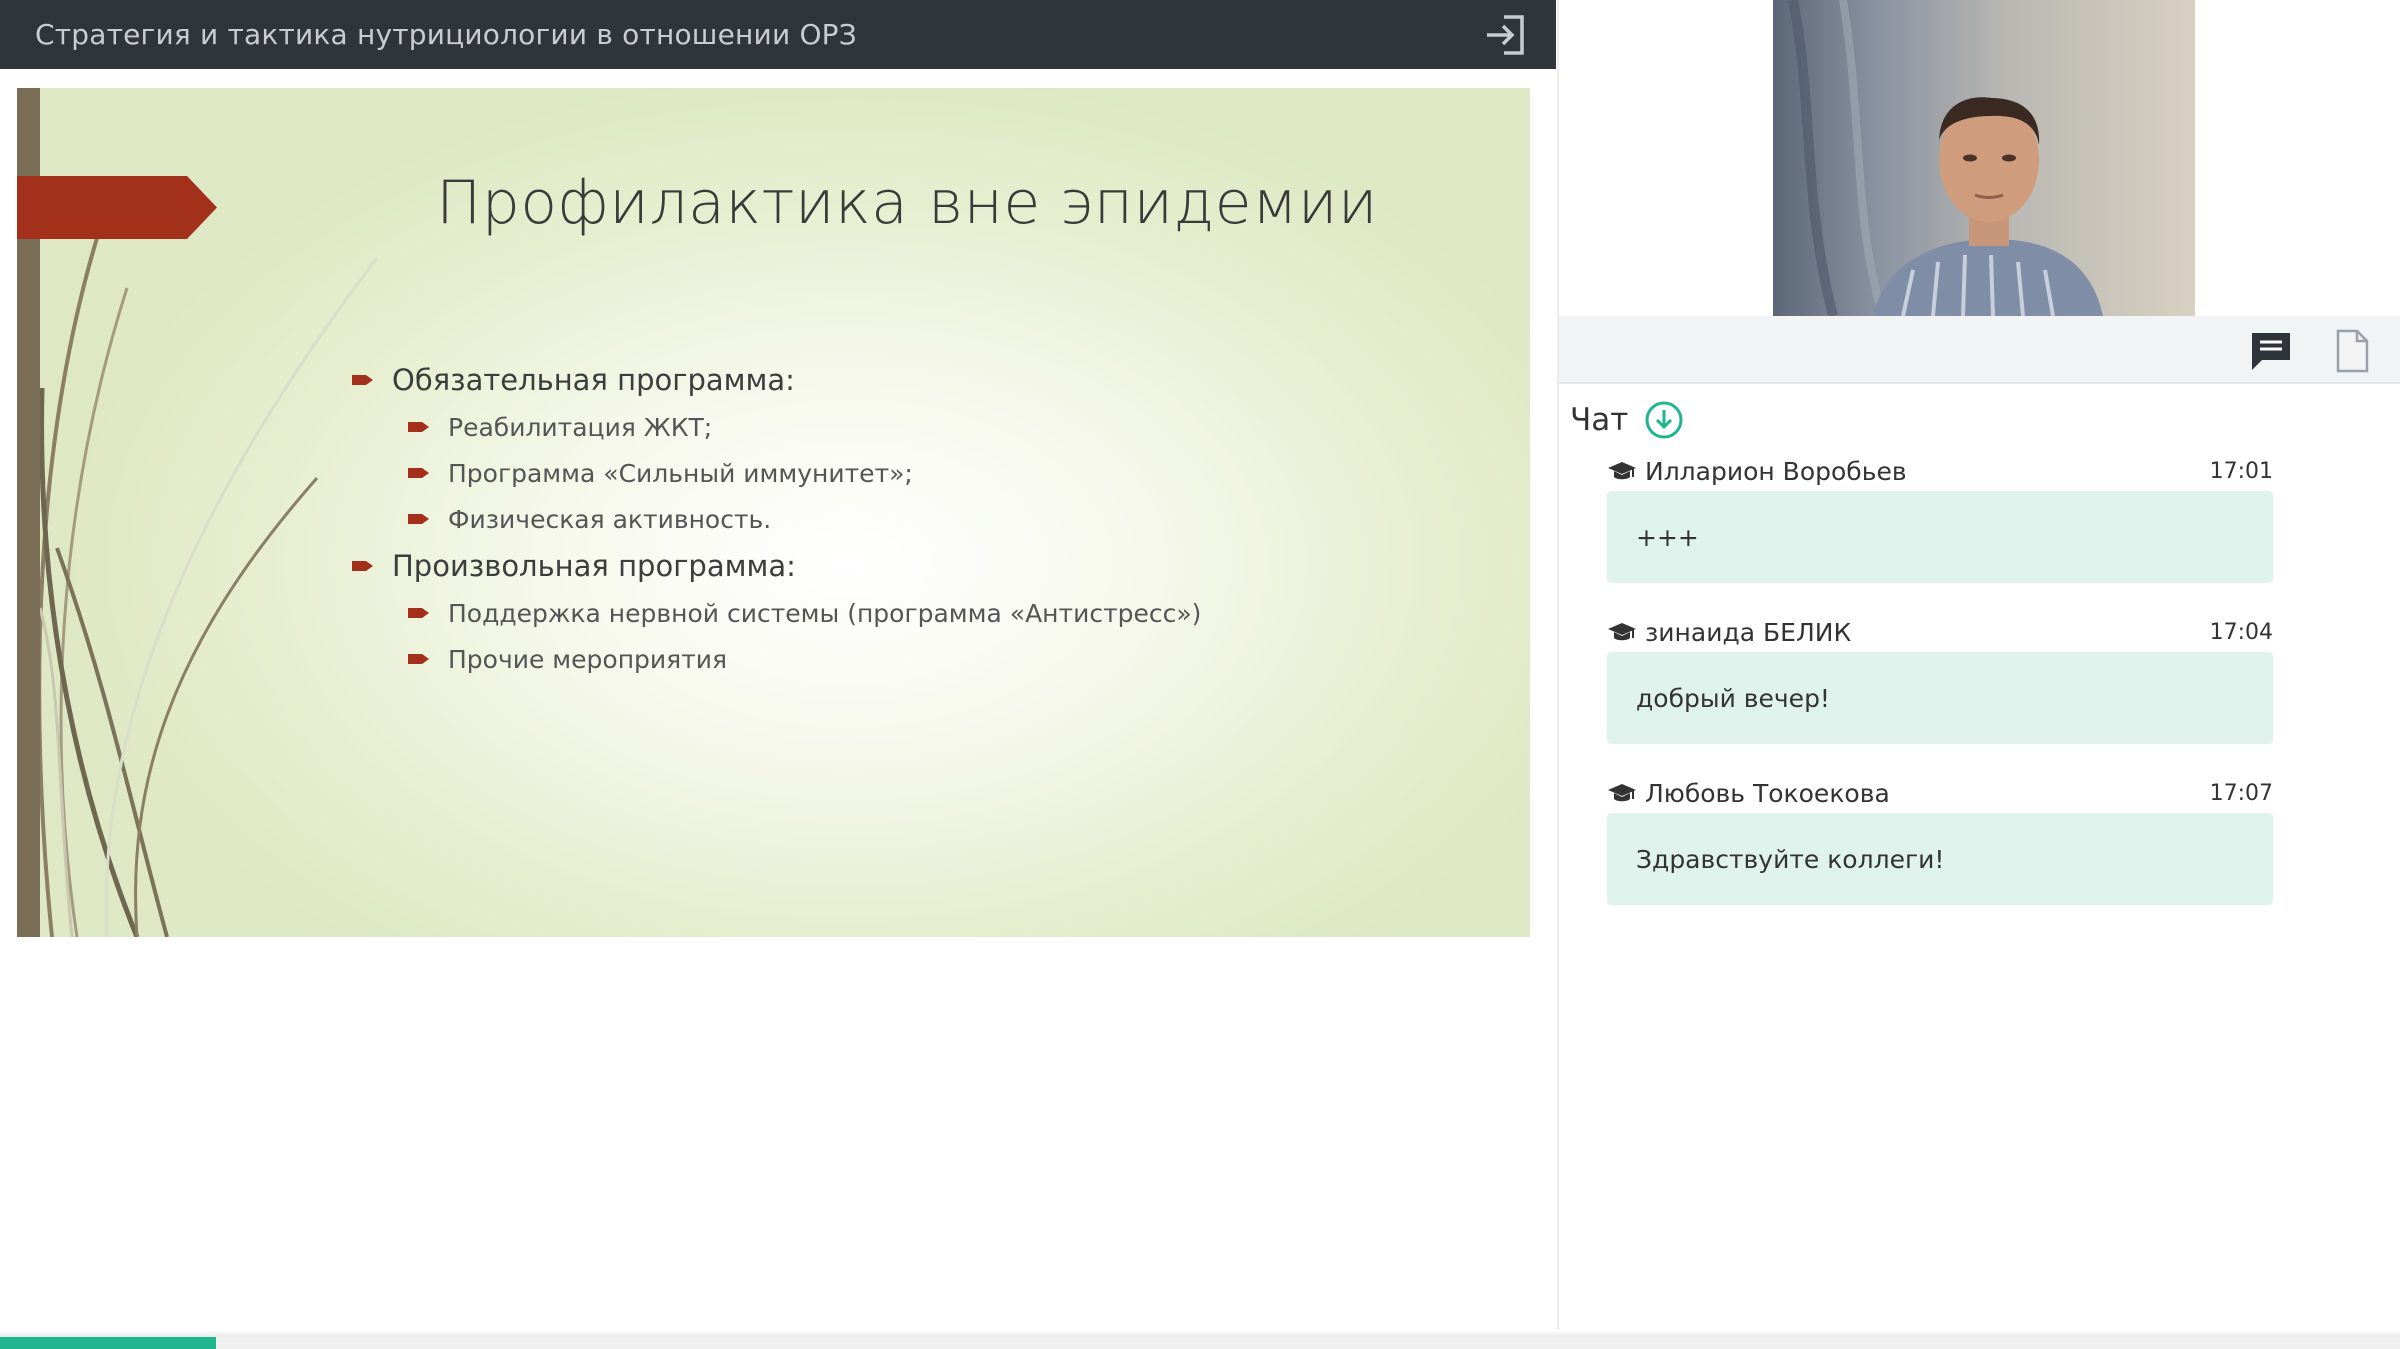 The width and height of the screenshot is (2400, 1349). What do you see at coordinates (1940, 632) in the screenshot?
I see `chat-message-header: зинаида БЕЛИК 17:04` at bounding box center [1940, 632].